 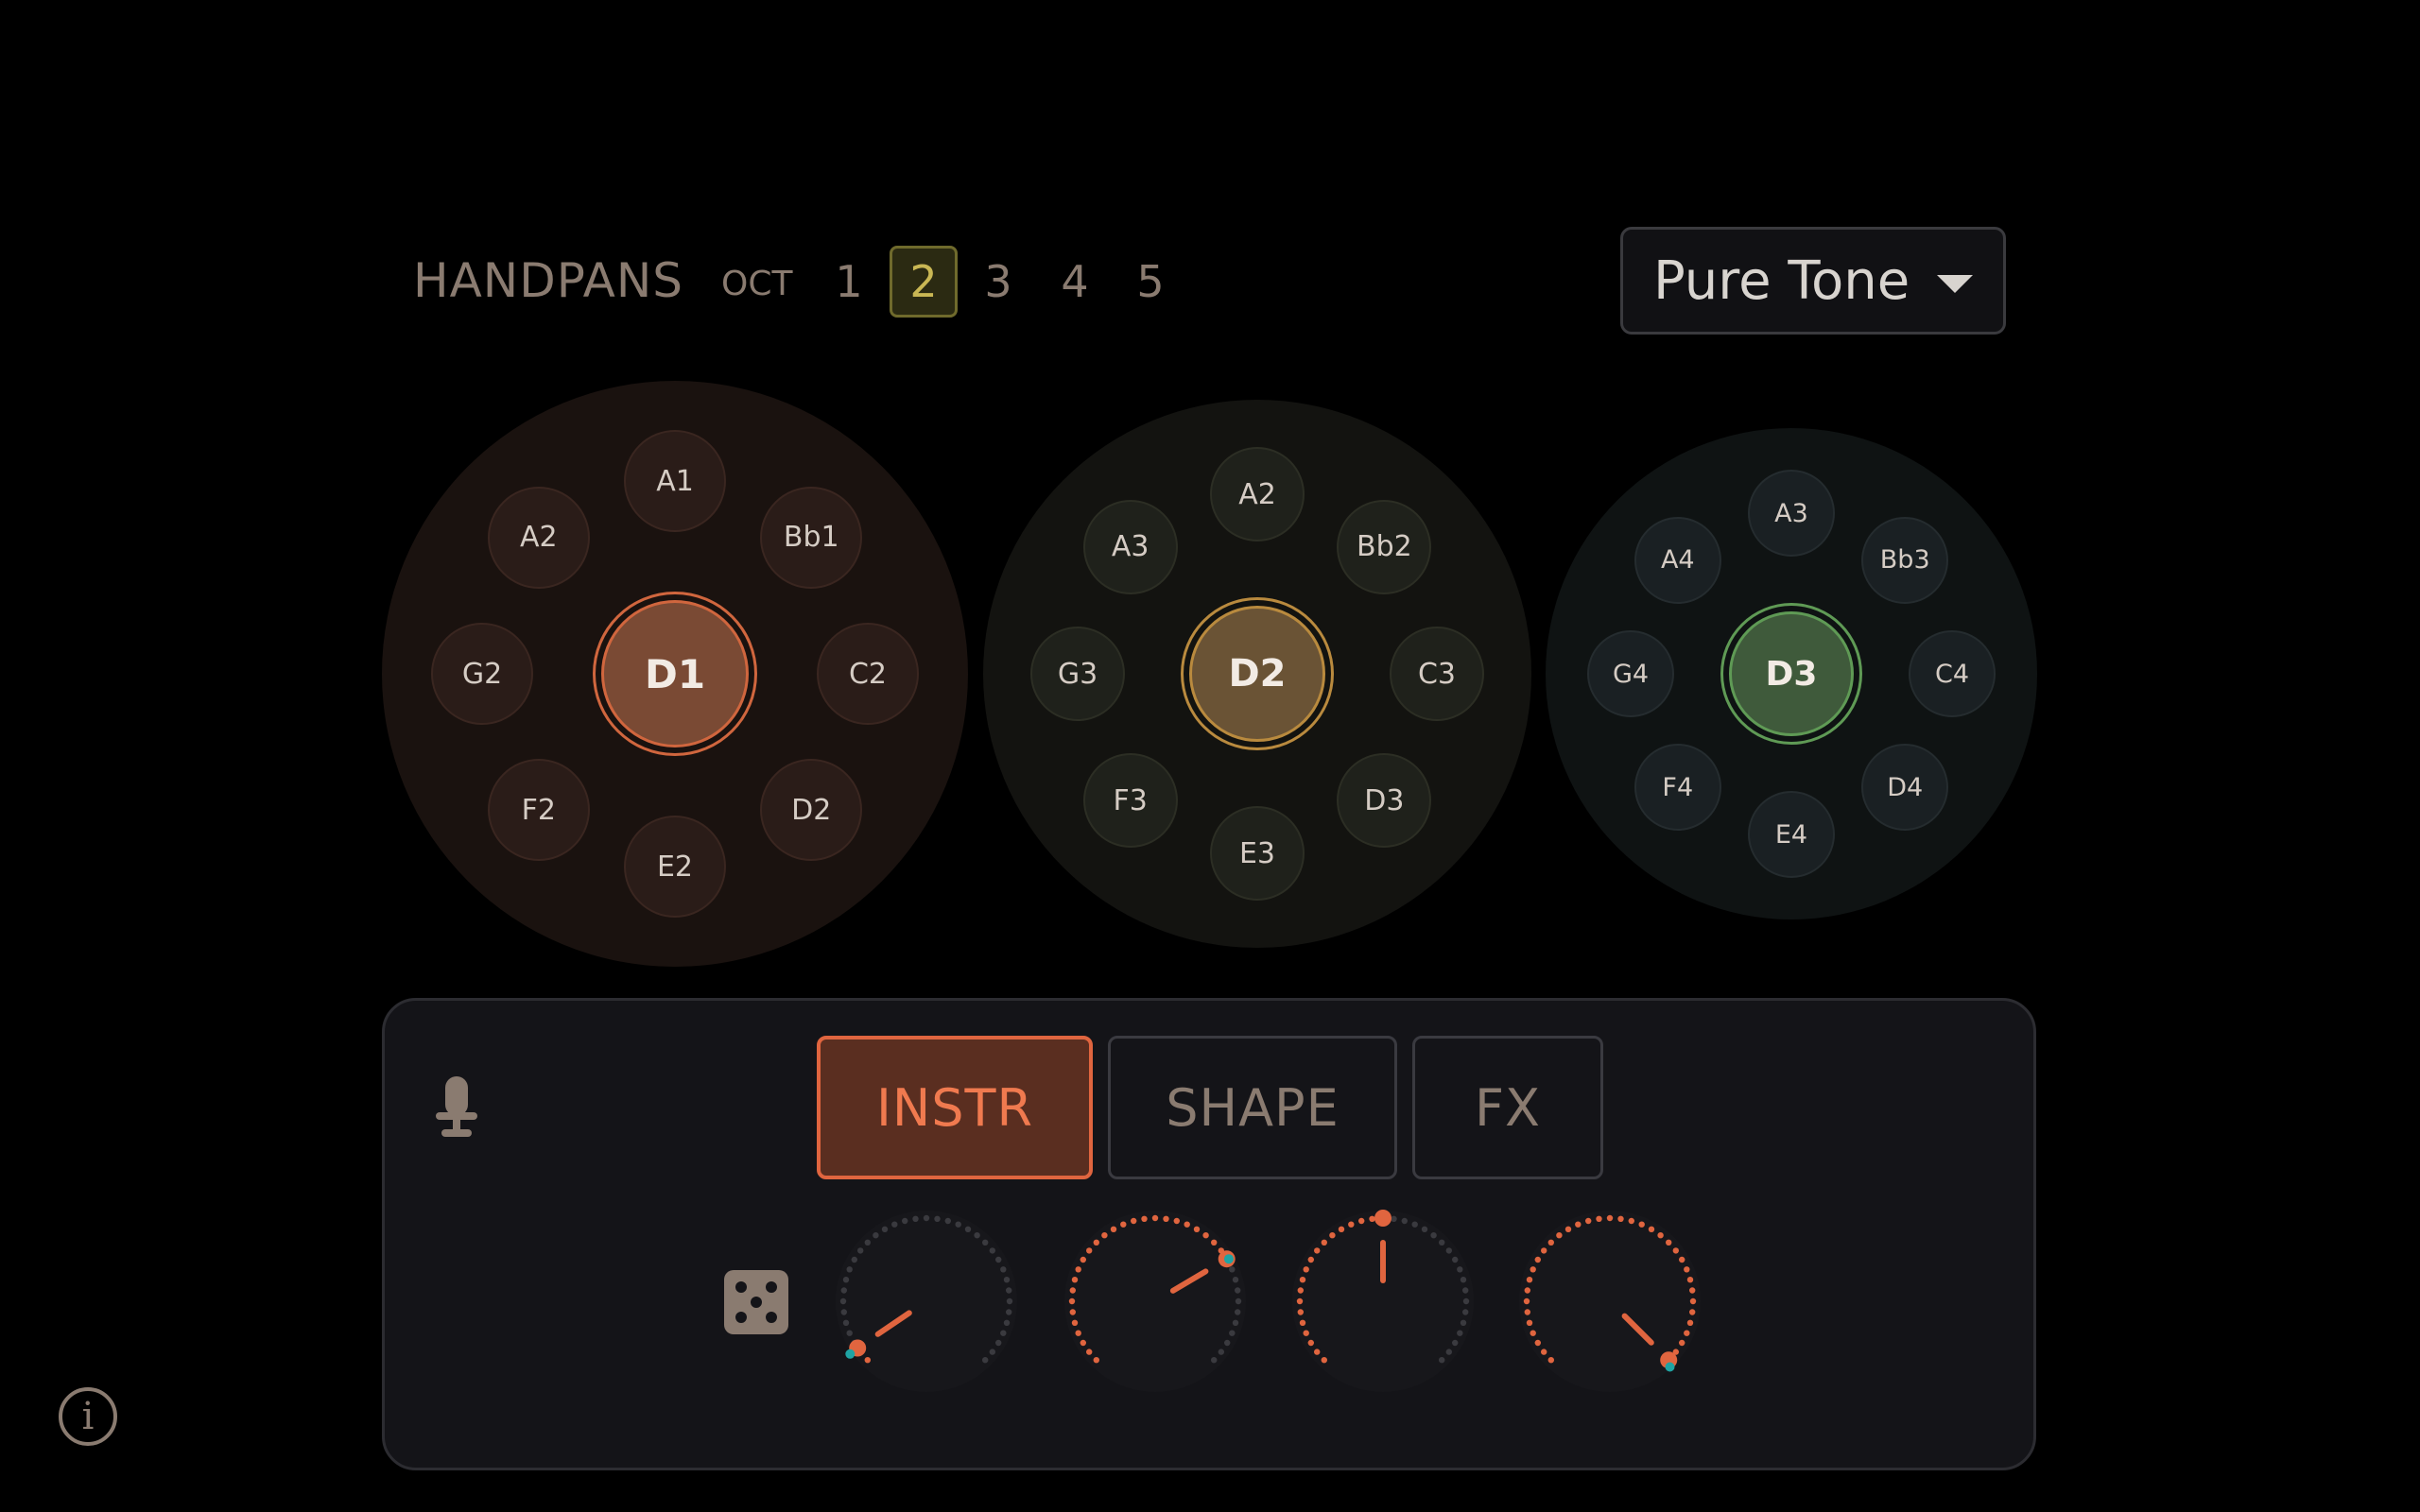 What do you see at coordinates (757, 284) in the screenshot?
I see `octave-label: OCT` at bounding box center [757, 284].